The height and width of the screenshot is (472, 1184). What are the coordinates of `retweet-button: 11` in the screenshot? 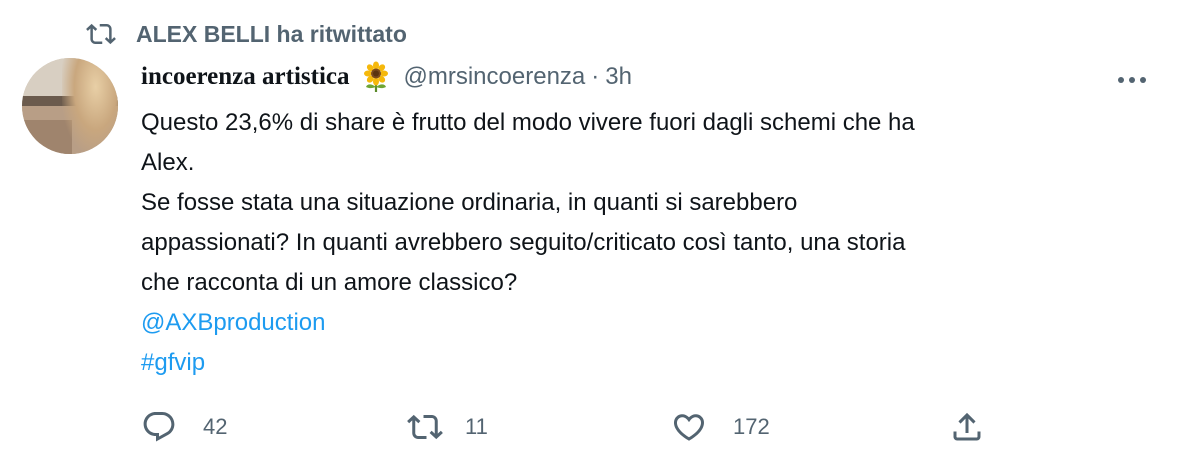 It's located at (447, 427).